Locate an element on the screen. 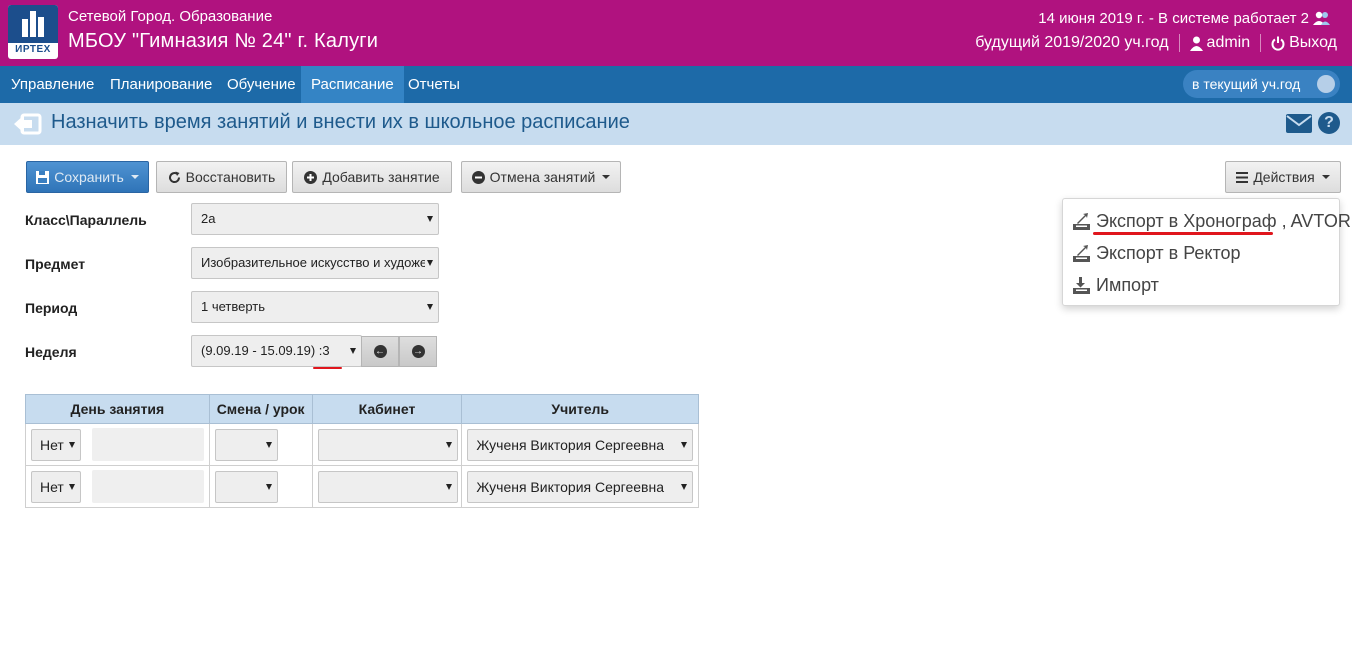 This screenshot has width=1352, height=648. username: admin is located at coordinates (1228, 42).